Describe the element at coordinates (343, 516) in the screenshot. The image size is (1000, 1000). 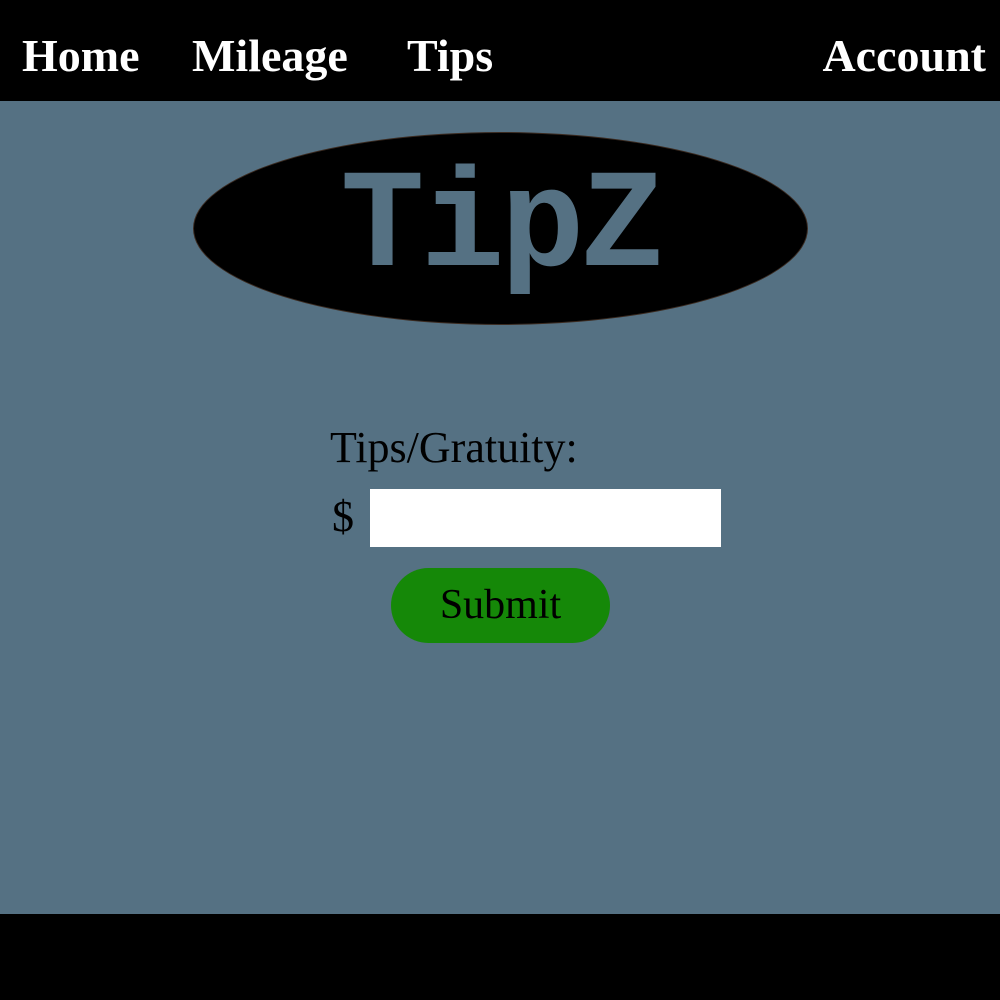
I see `dollar-sign: $` at that location.